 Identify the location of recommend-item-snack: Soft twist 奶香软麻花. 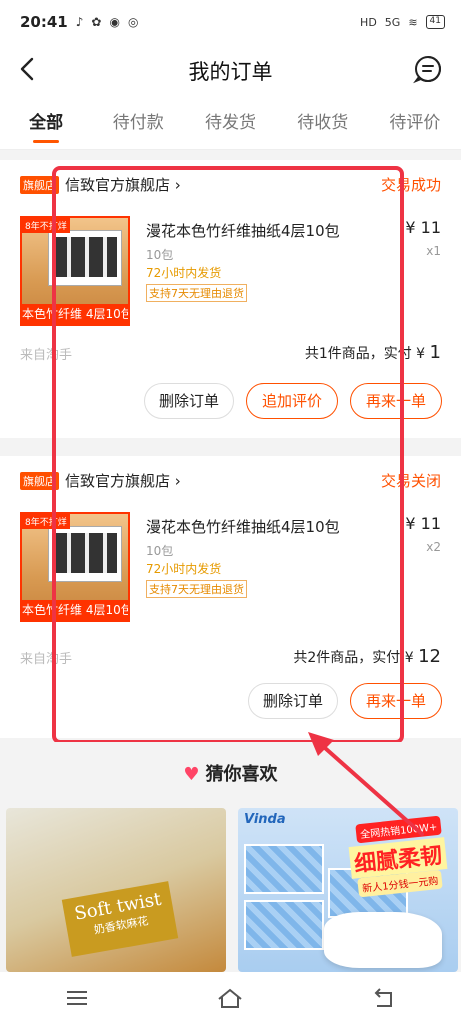
(116, 890).